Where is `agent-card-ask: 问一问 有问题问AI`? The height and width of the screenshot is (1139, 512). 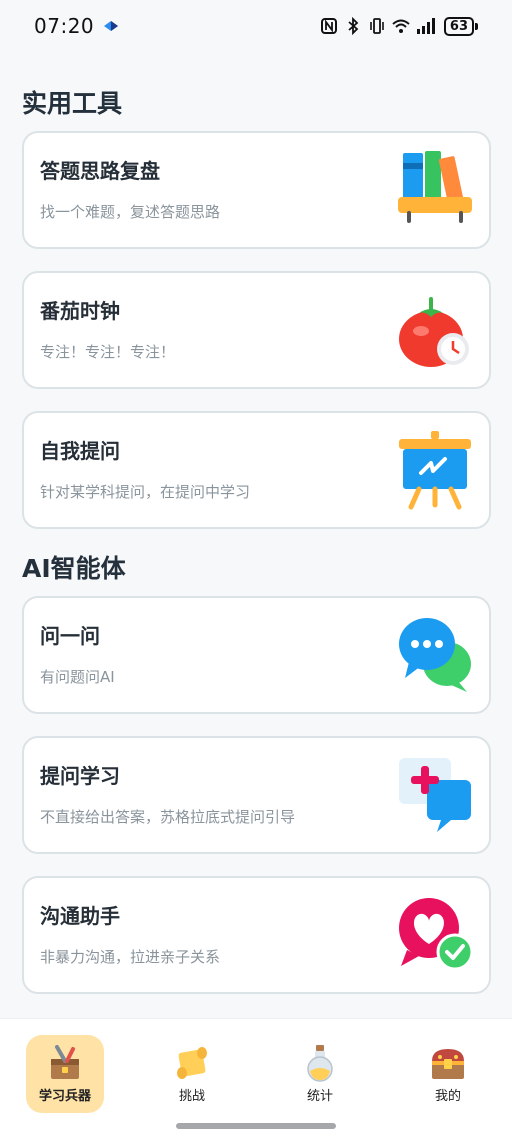 agent-card-ask: 问一问 有问题问AI is located at coordinates (256, 655).